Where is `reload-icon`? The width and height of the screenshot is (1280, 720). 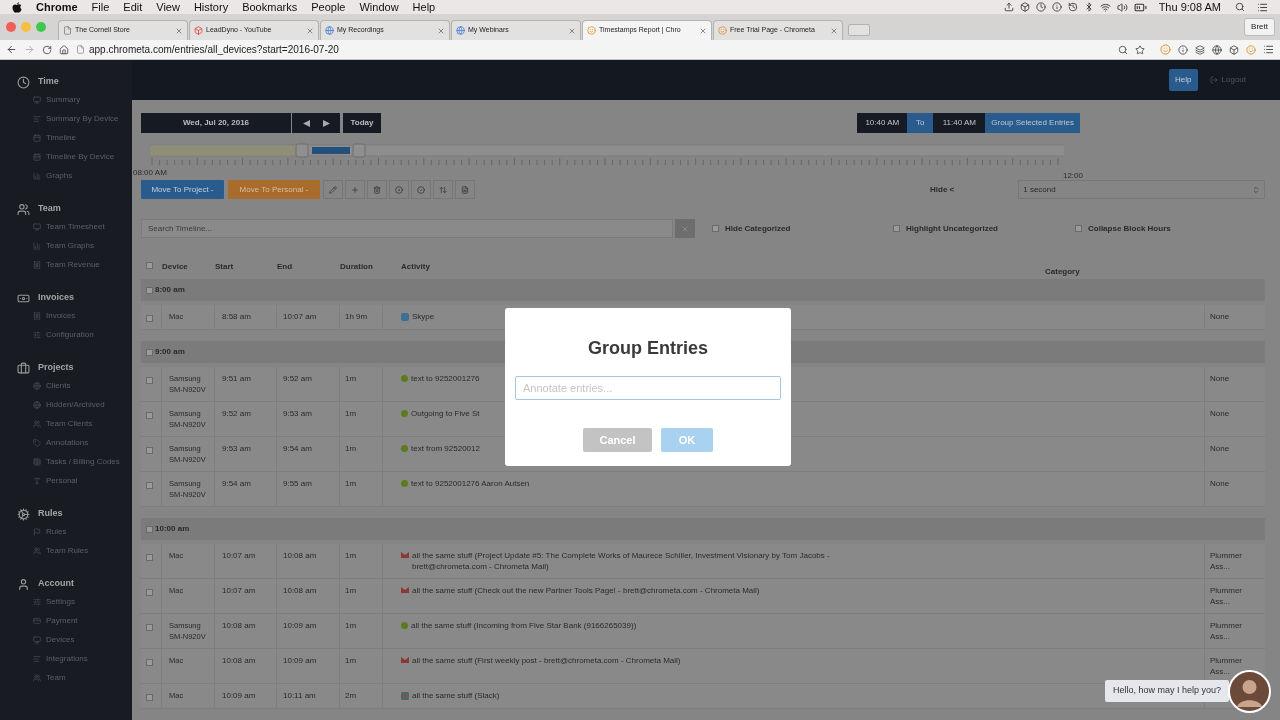 reload-icon is located at coordinates (47, 49).